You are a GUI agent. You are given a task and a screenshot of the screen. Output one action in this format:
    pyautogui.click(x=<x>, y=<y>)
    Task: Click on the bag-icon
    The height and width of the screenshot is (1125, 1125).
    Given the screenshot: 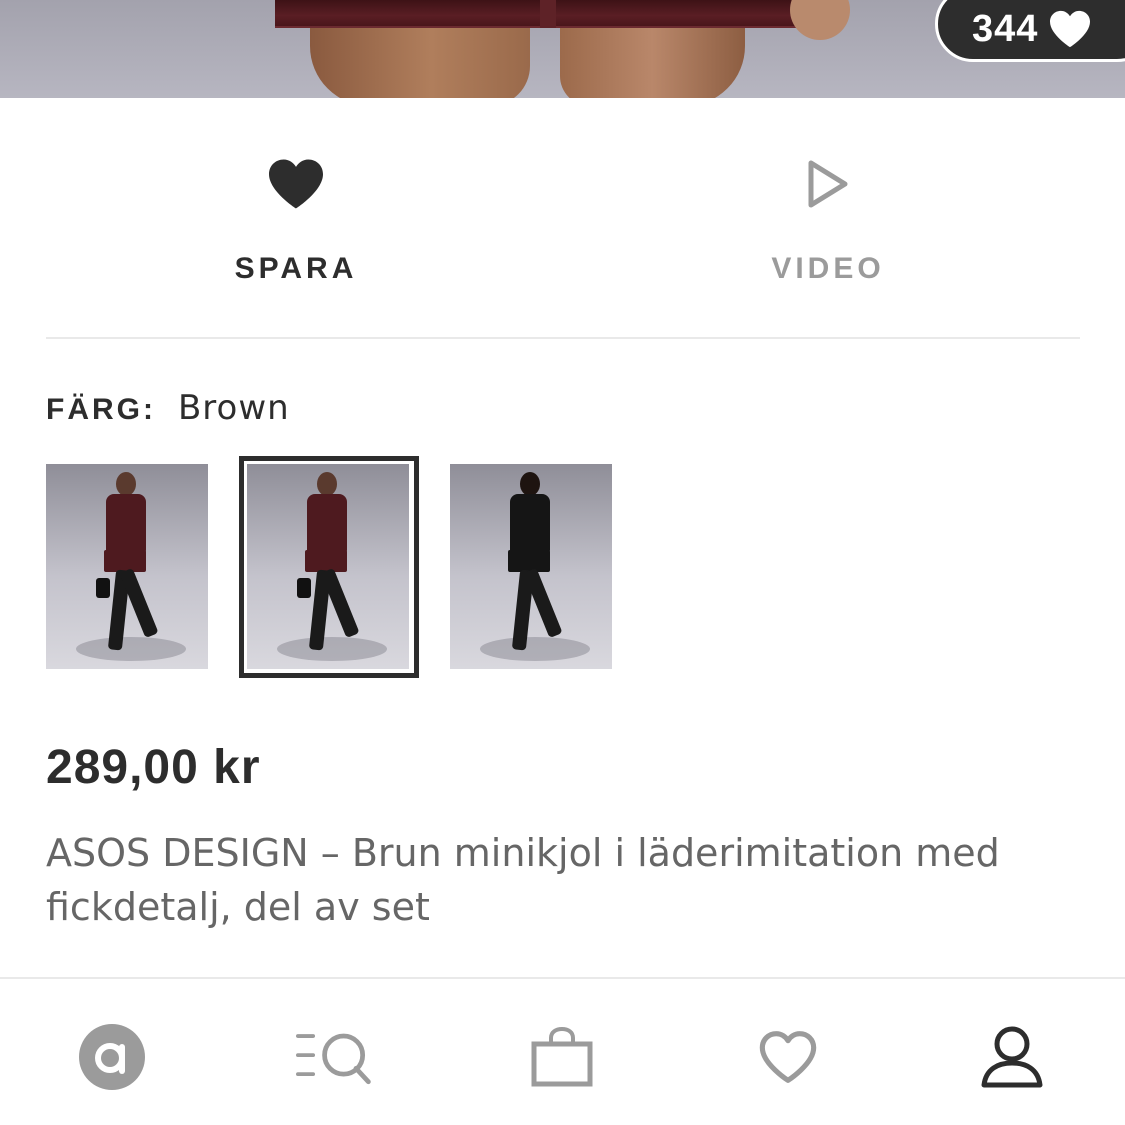 What is the action you would take?
    pyautogui.click(x=562, y=1056)
    